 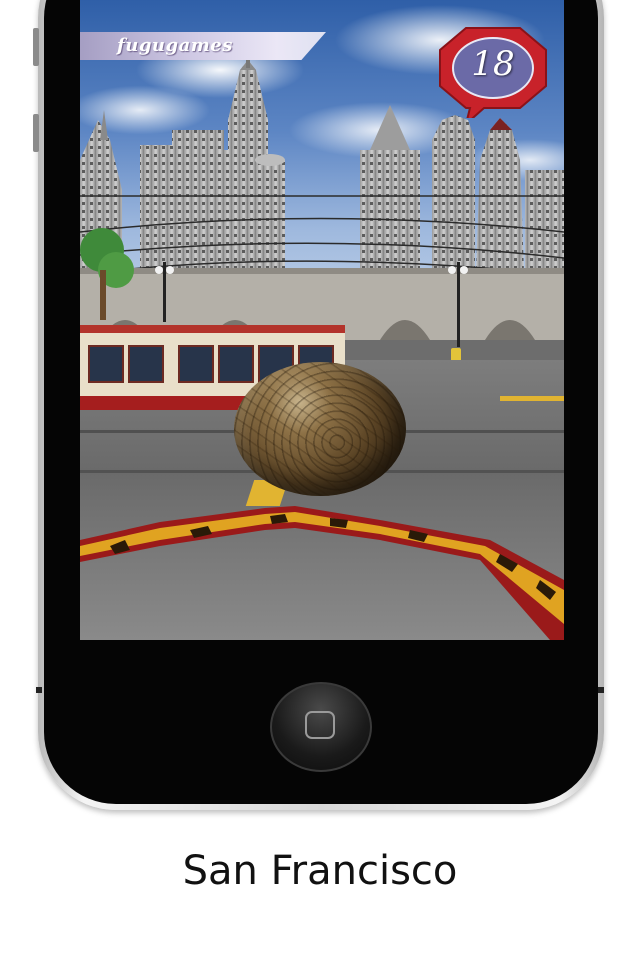 What do you see at coordinates (322, 573) in the screenshot?
I see `track-guard-rail` at bounding box center [322, 573].